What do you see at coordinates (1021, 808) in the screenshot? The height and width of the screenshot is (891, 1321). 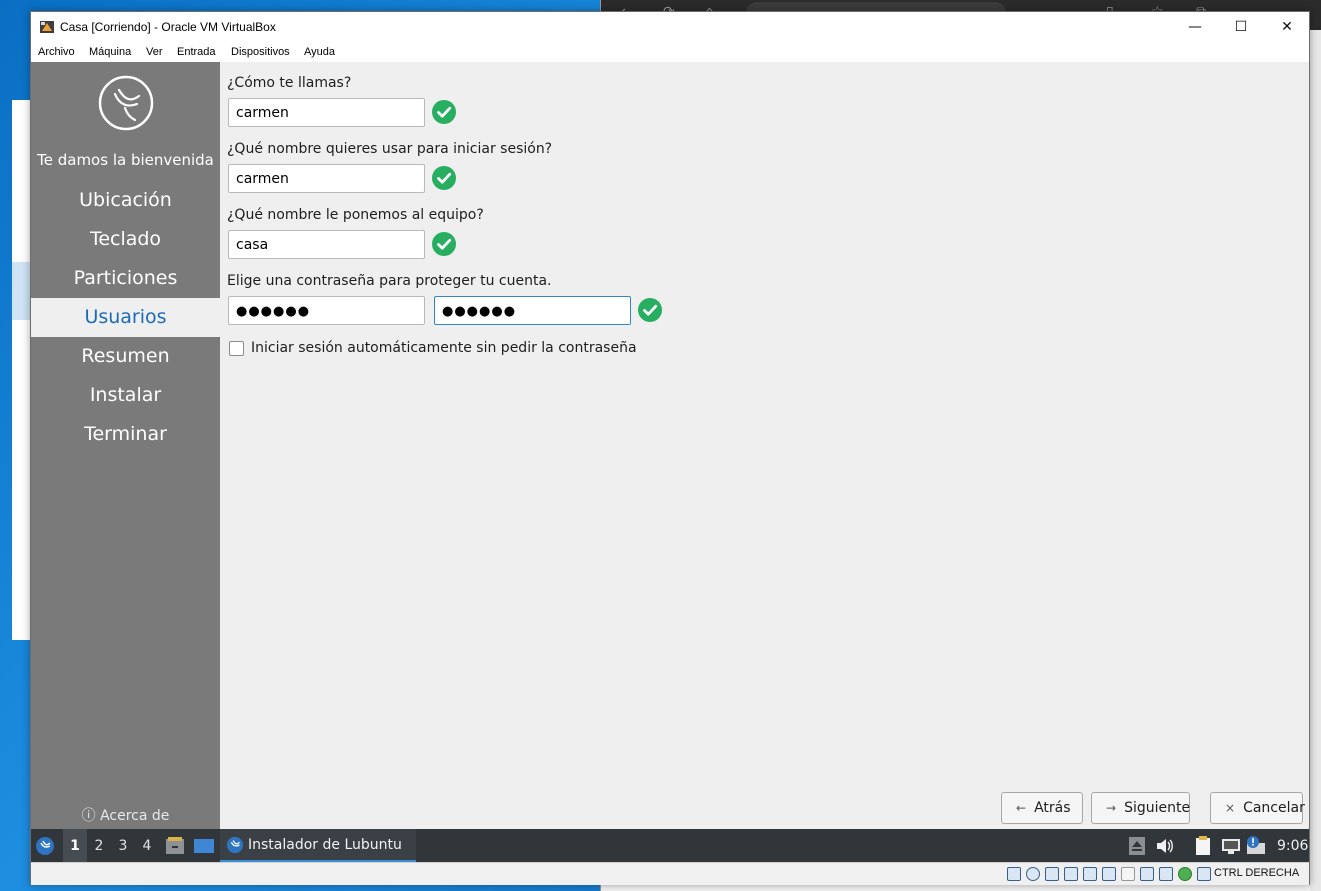 I see `arrow-left-icon: ←` at bounding box center [1021, 808].